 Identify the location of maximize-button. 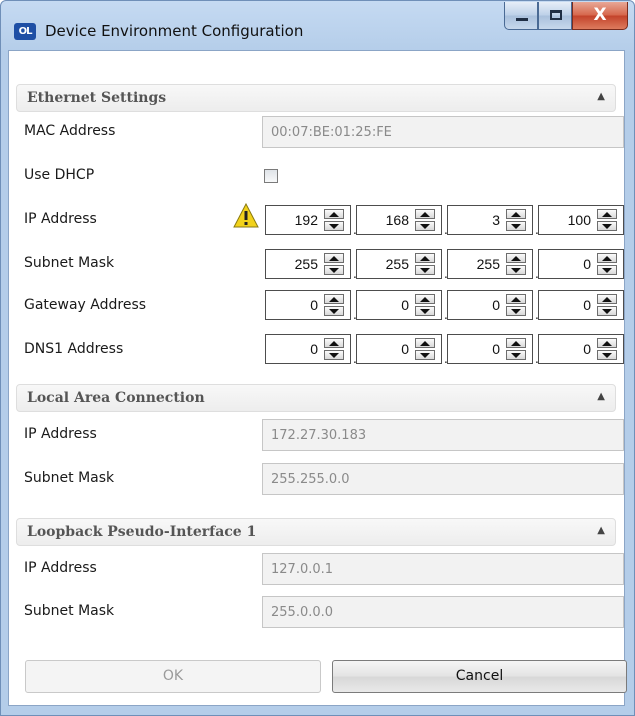
(555, 16).